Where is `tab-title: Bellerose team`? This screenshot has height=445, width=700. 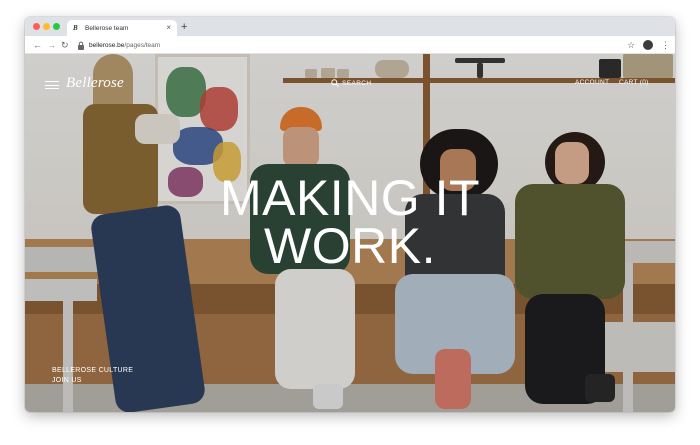
tab-title: Bellerose team is located at coordinates (107, 28).